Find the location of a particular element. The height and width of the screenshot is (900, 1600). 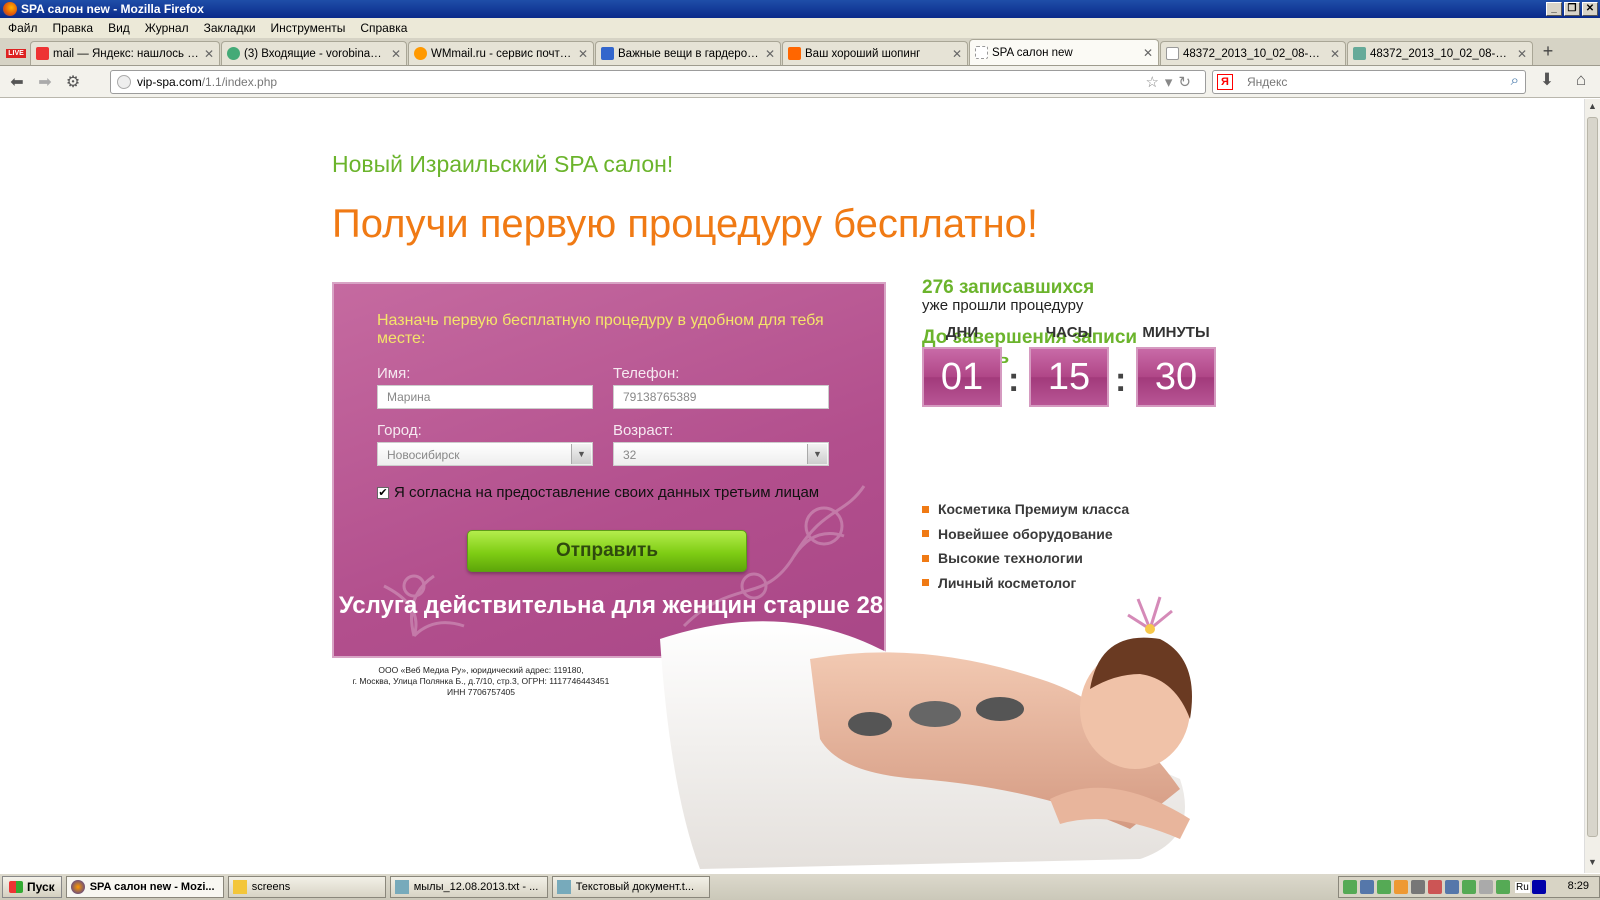

scroll-down-icon: ▼ is located at coordinates (1592, 864).